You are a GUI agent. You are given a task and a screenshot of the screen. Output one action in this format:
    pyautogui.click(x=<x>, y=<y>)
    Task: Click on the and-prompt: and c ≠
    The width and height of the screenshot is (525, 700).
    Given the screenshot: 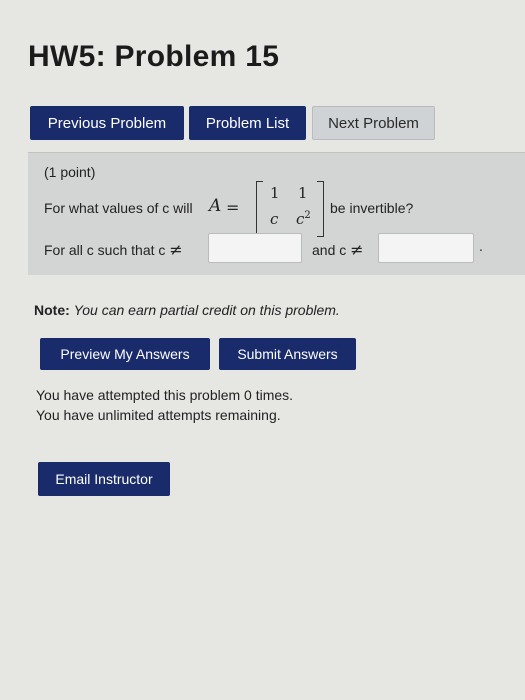 What is the action you would take?
    pyautogui.click(x=338, y=249)
    